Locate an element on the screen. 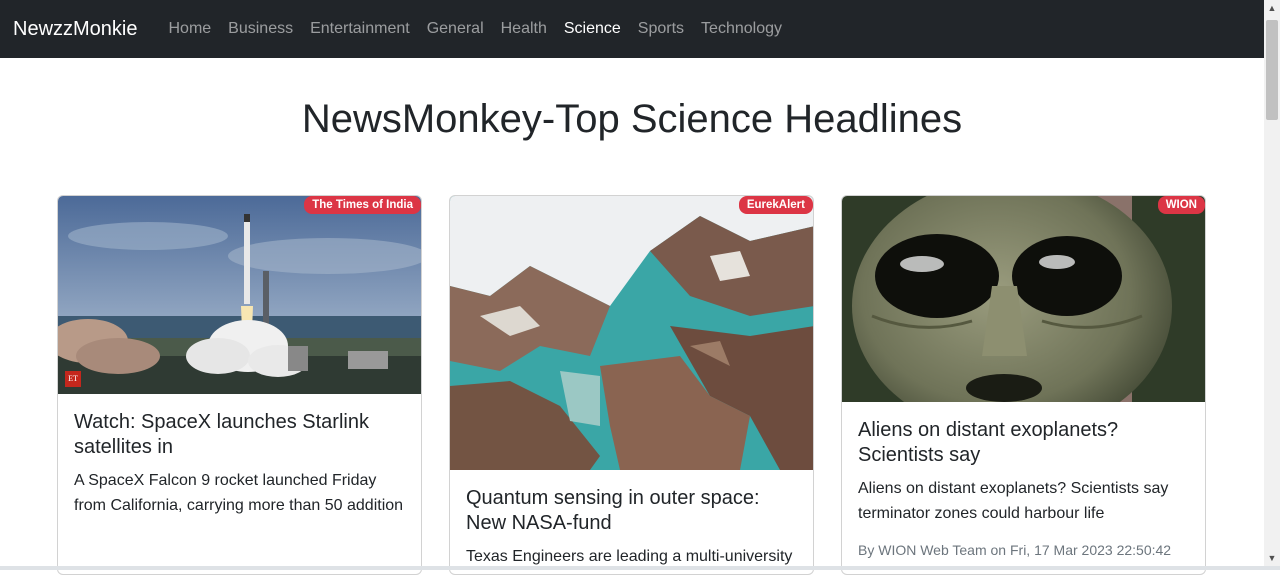 This screenshot has height=575, width=1280. nav-link-sports: Sports is located at coordinates (661, 29).